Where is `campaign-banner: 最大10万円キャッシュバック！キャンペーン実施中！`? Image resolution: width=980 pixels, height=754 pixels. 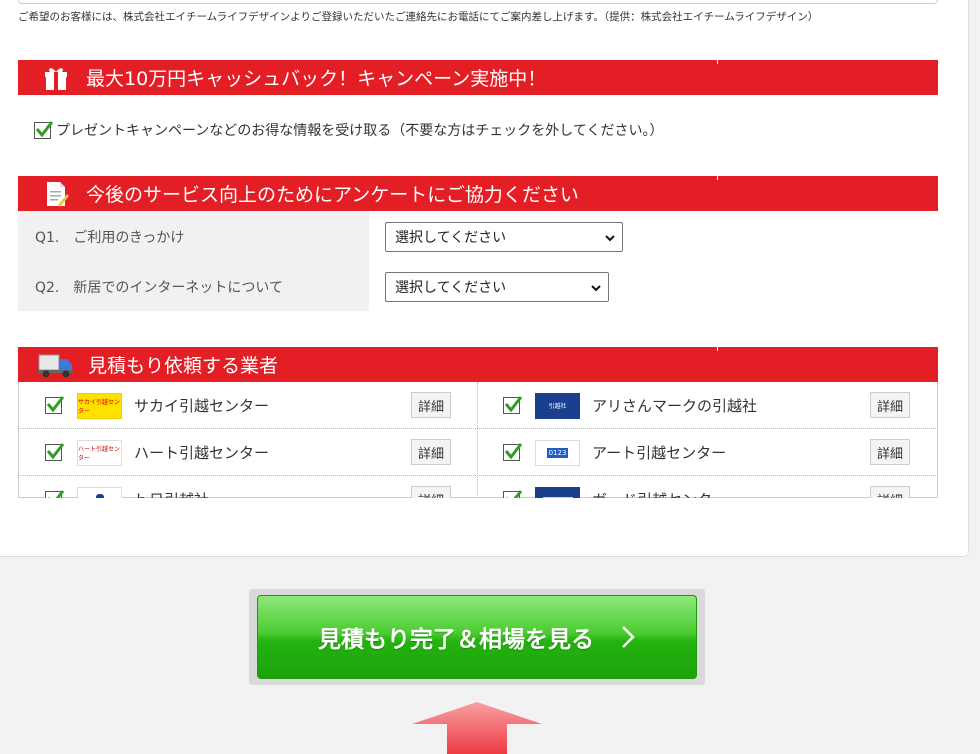 campaign-banner: 最大10万円キャッシュバック！キャンペーン実施中！ is located at coordinates (478, 77).